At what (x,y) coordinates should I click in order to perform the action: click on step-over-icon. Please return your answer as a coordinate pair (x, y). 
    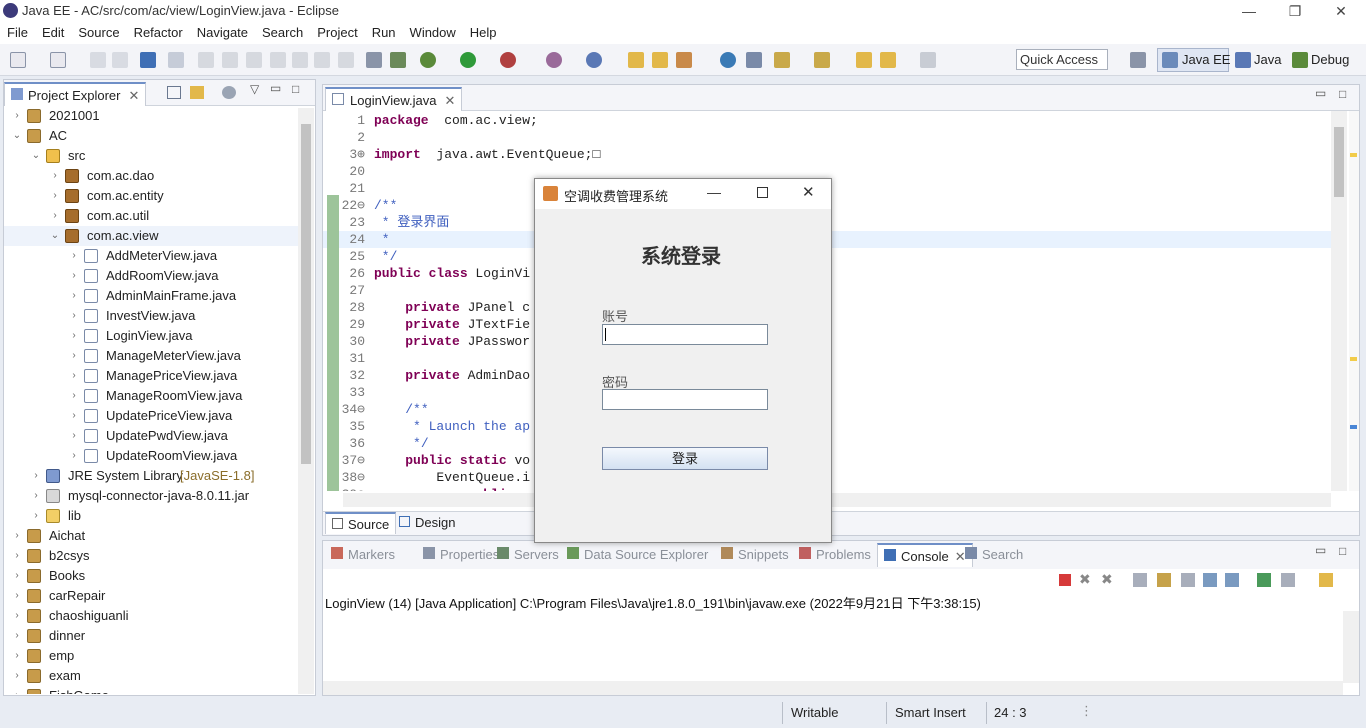
    Looking at the image, I should click on (322, 60).